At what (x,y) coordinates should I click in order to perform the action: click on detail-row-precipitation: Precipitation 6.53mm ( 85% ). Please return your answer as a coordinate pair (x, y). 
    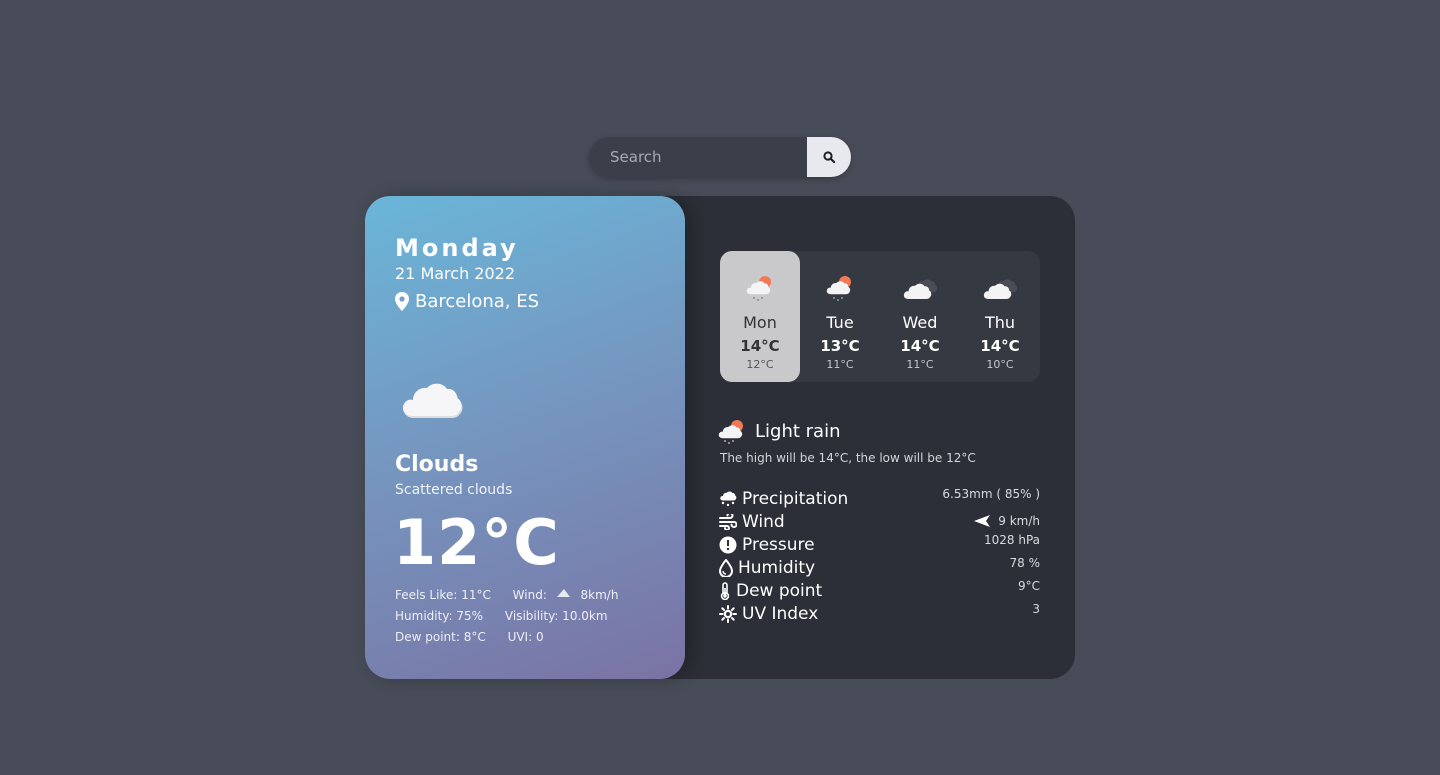
    Looking at the image, I should click on (879, 498).